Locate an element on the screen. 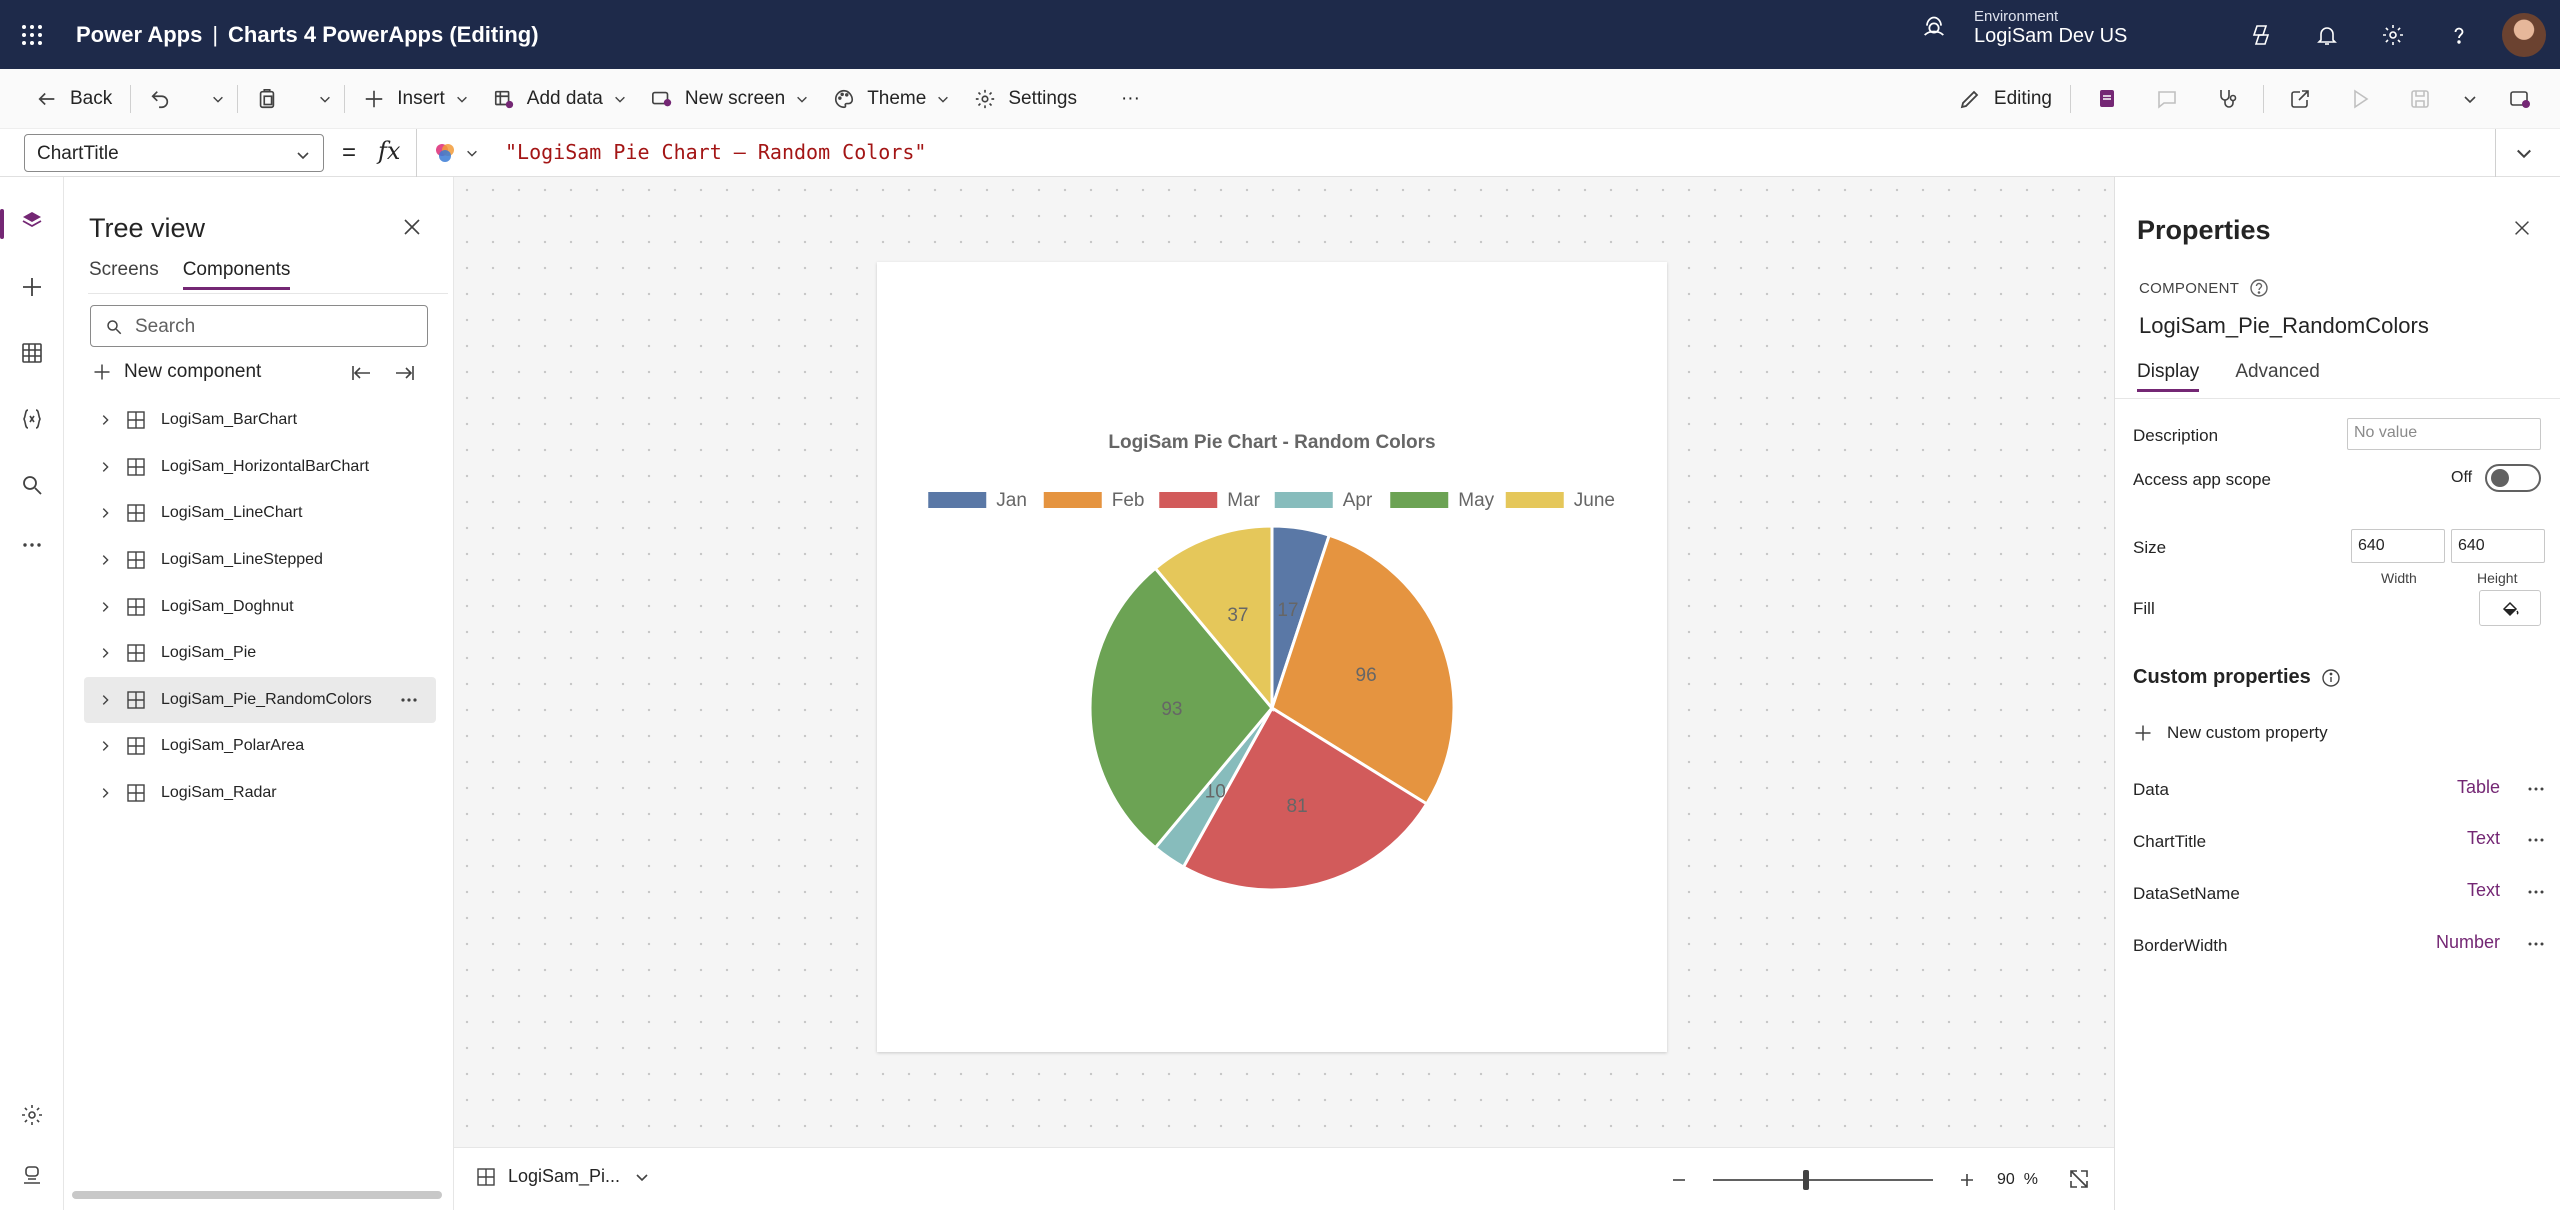 The image size is (2560, 1210). undo-button is located at coordinates (166, 99).